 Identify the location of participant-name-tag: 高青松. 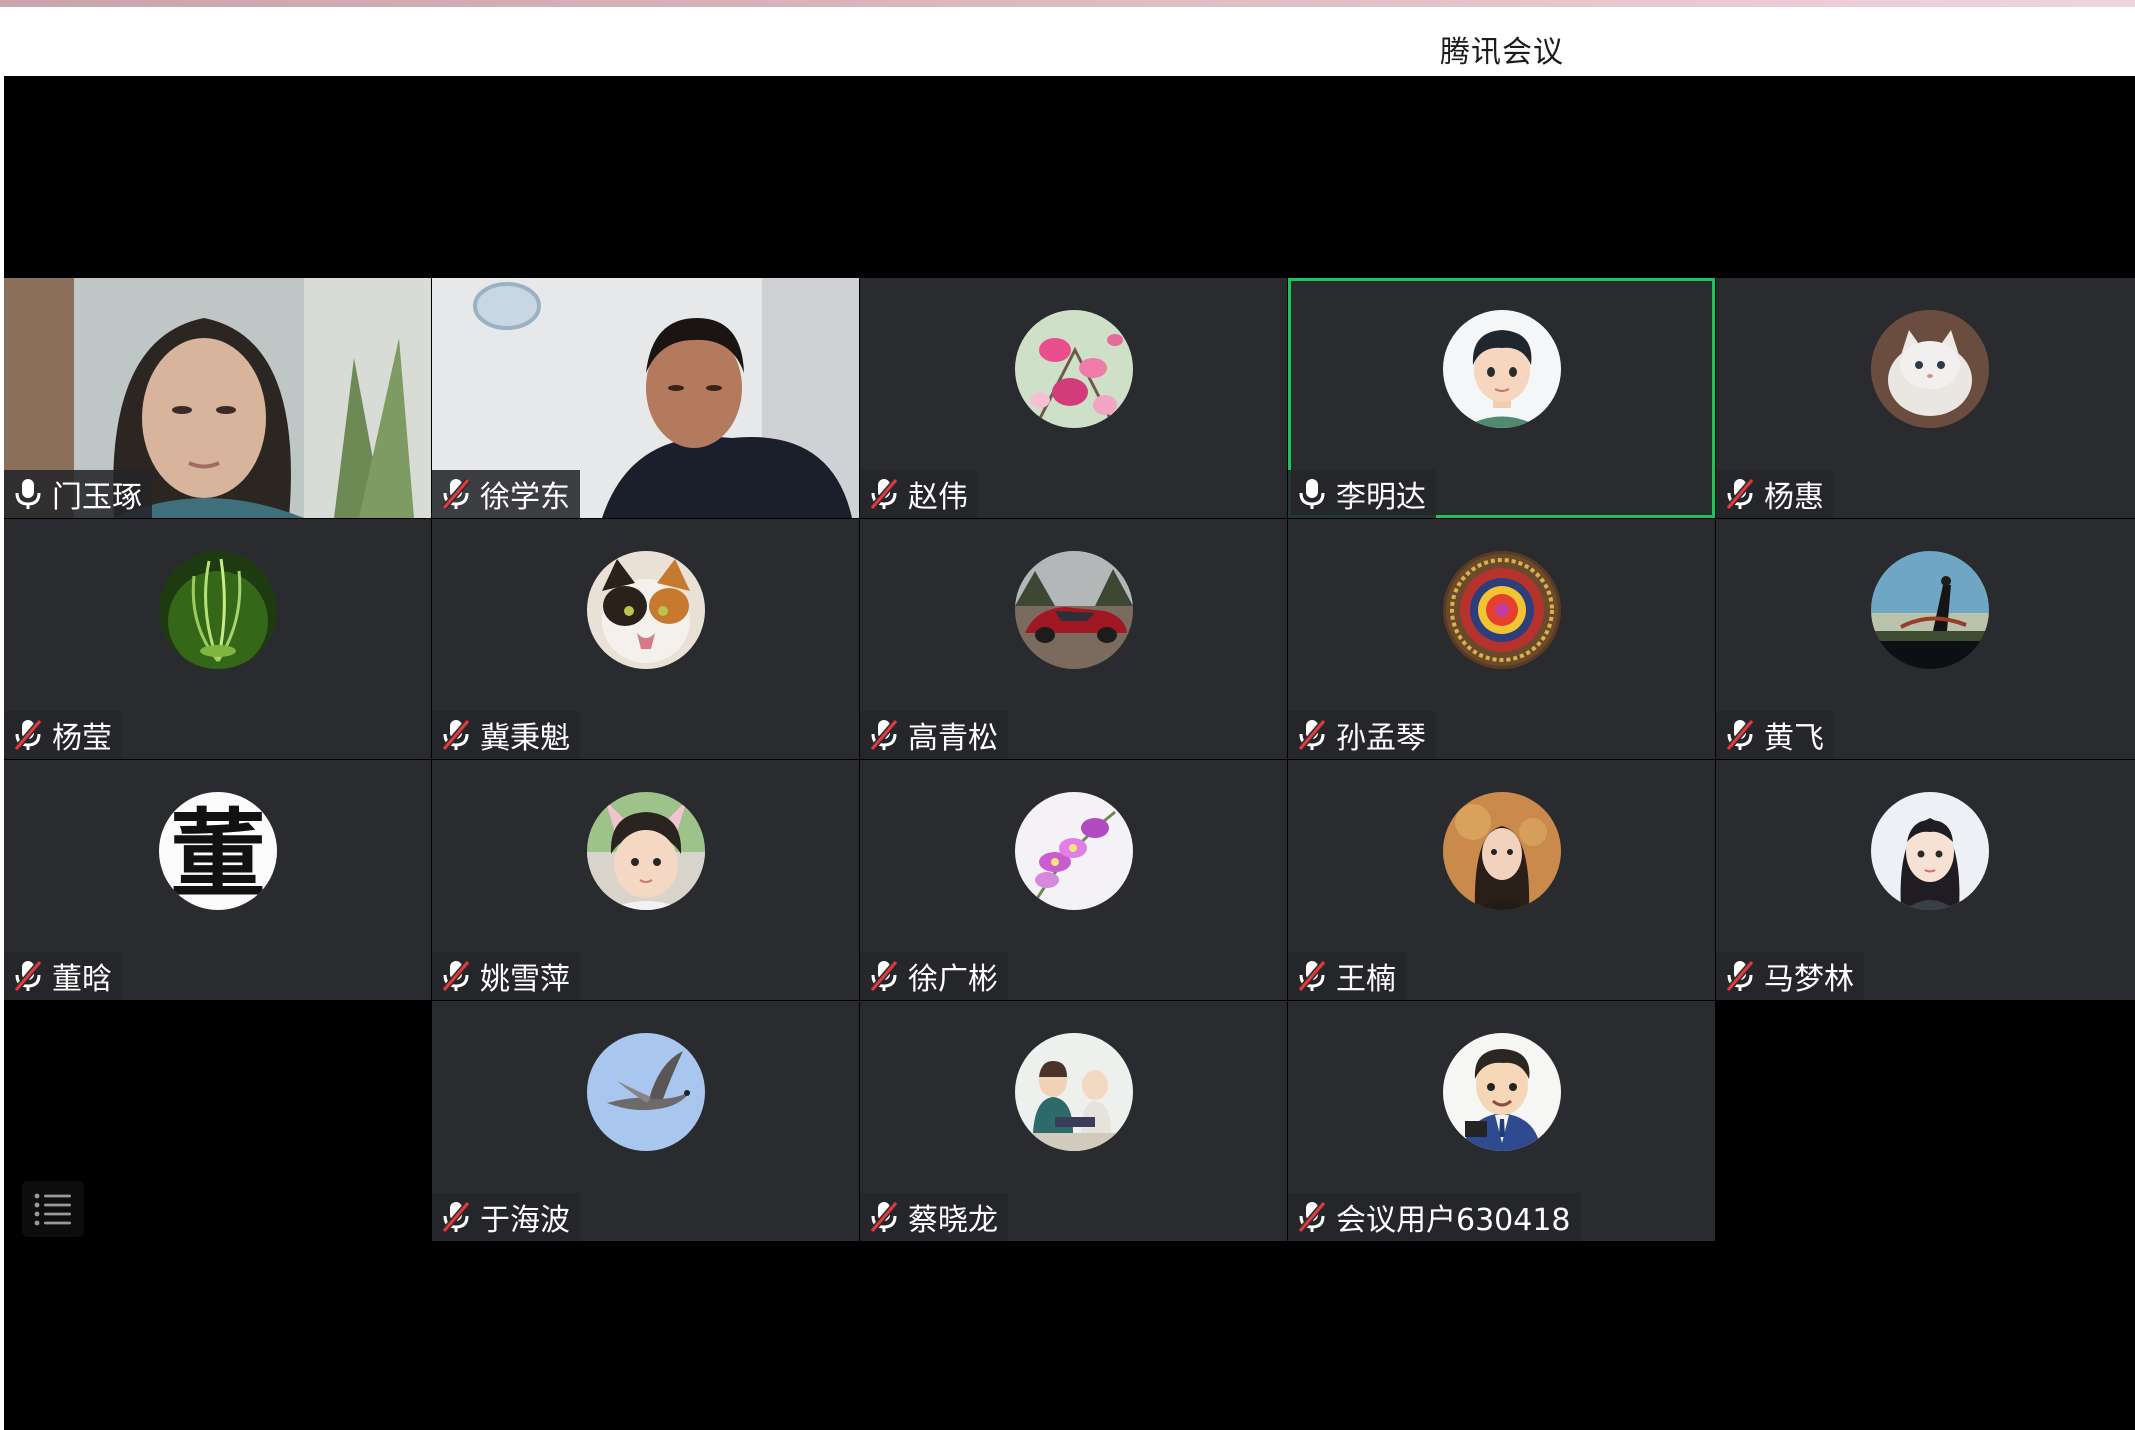
(934, 735).